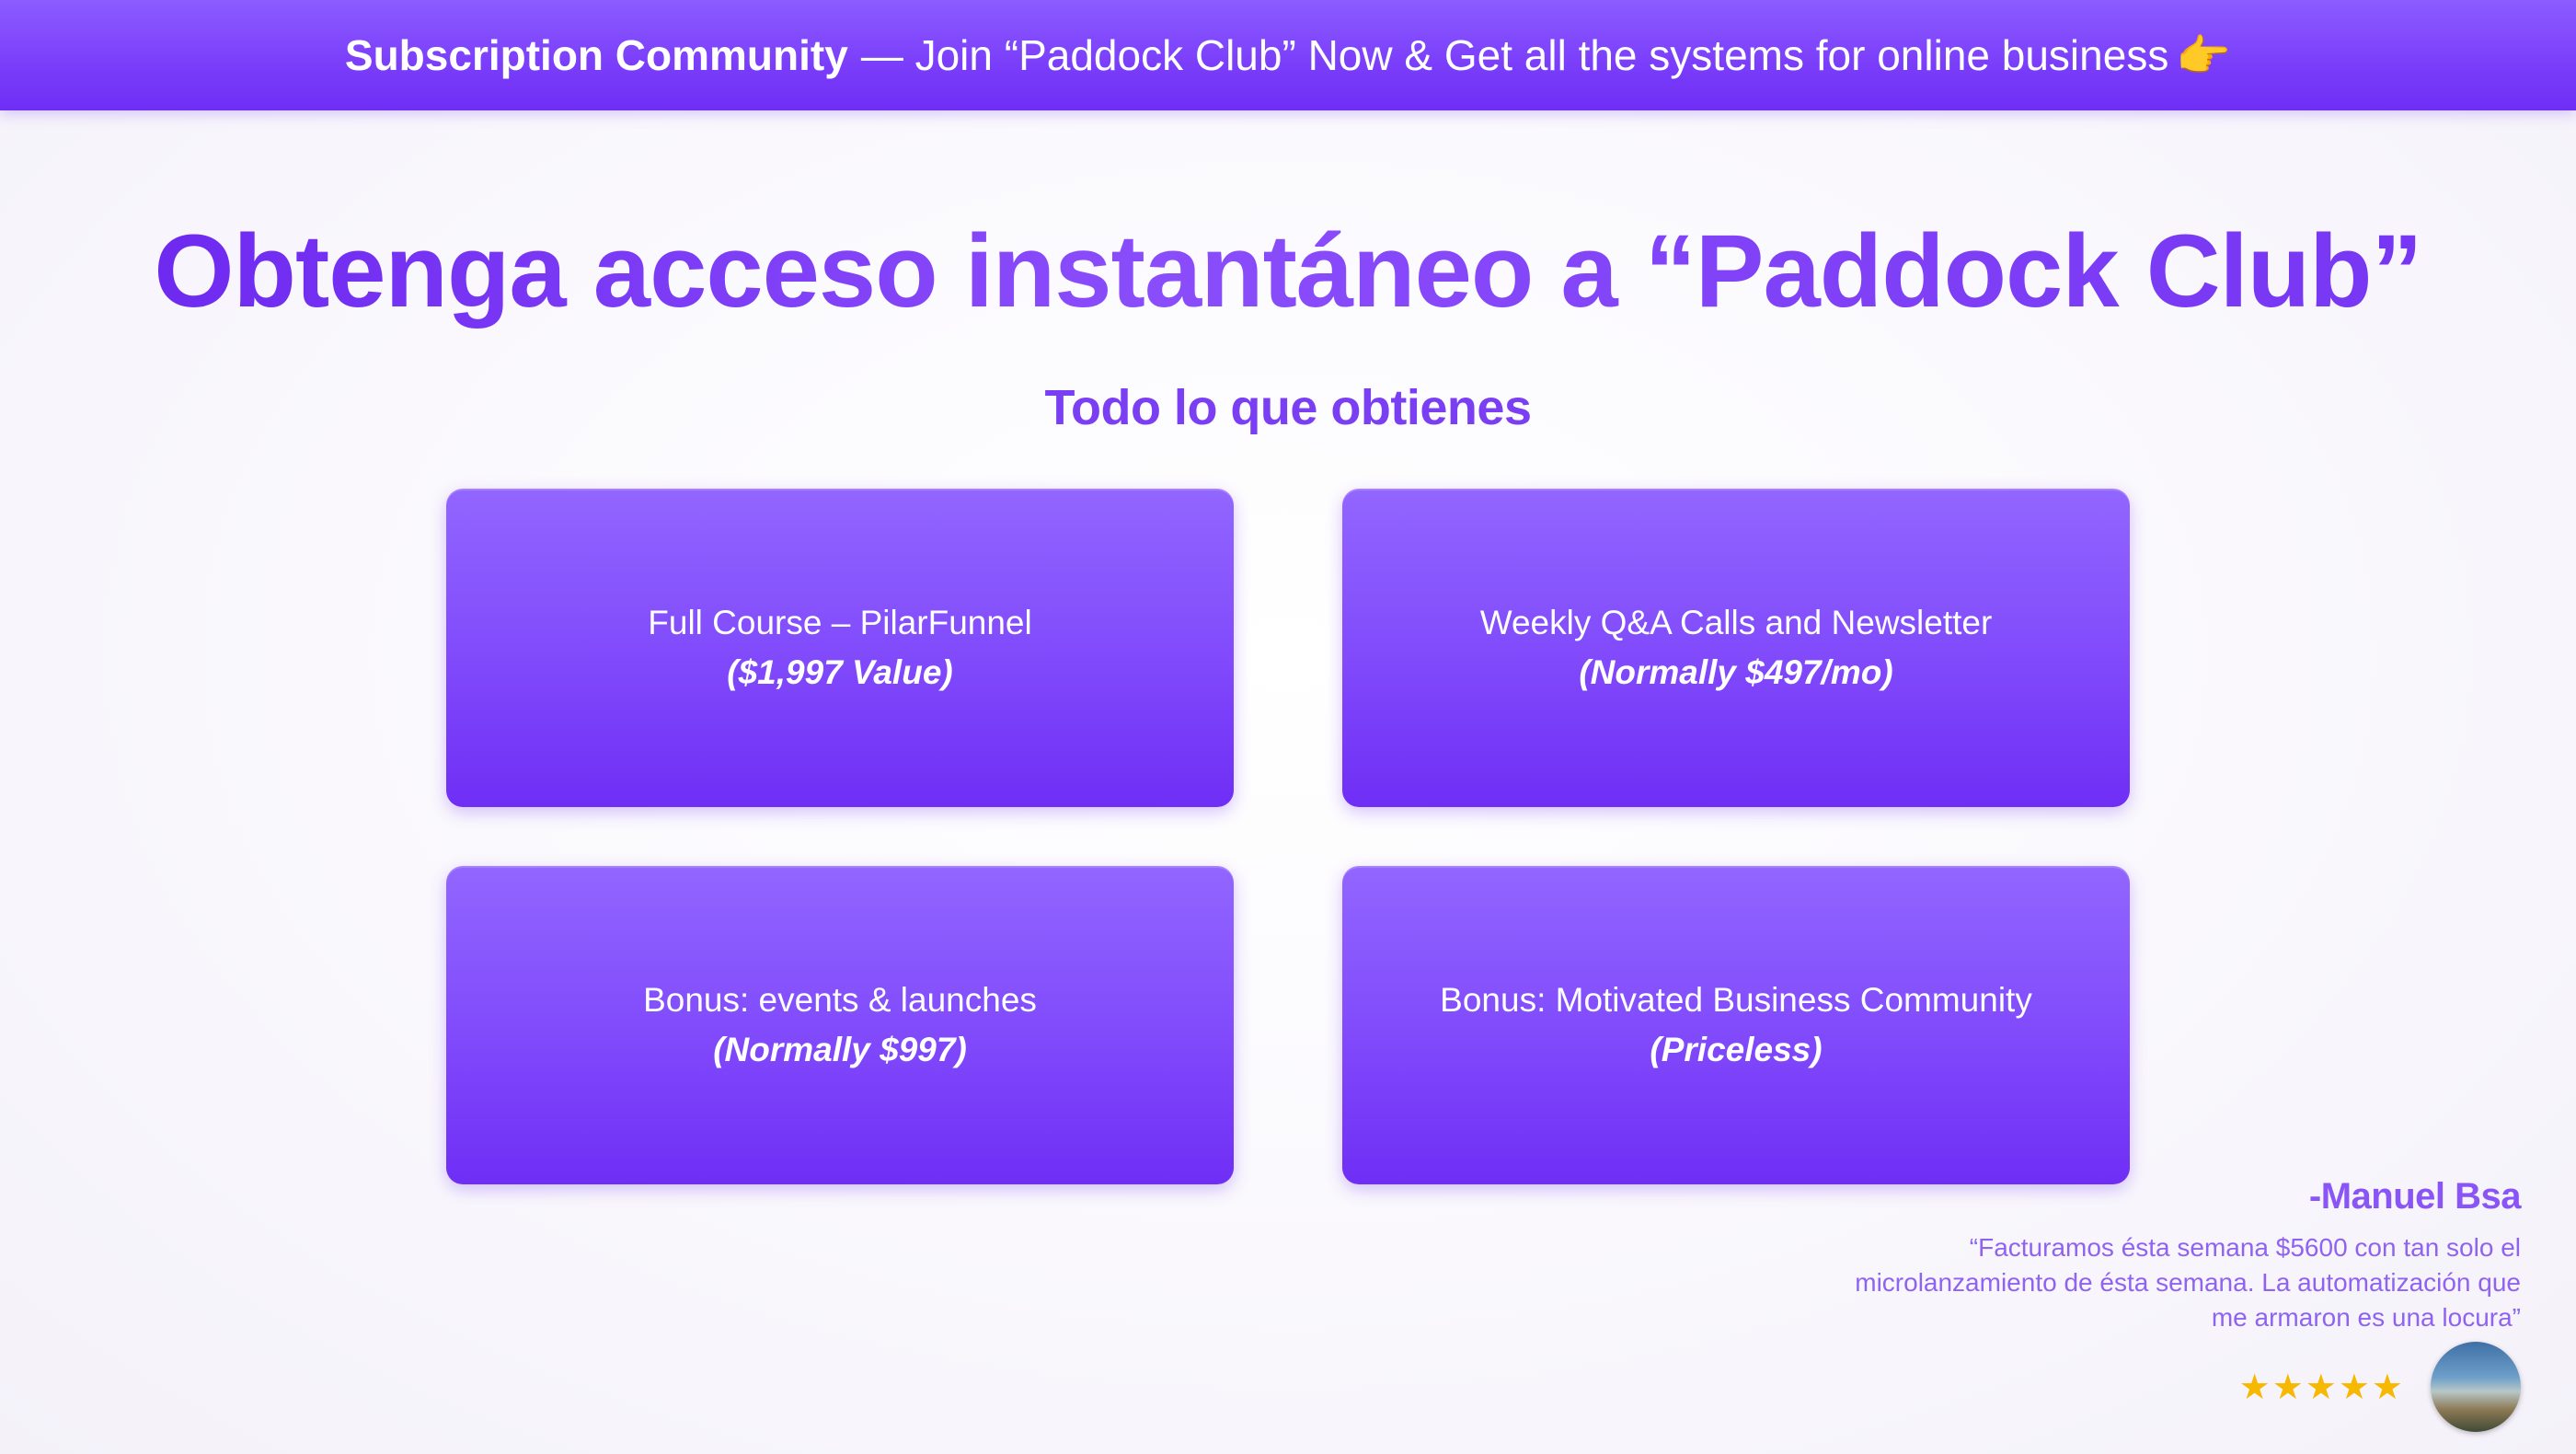 The image size is (2576, 1454). I want to click on benefit-card-title: Bonus: events & launches, so click(840, 1000).